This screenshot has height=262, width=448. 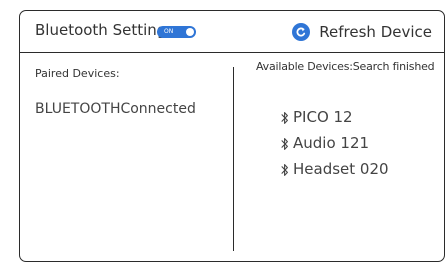 I want to click on refresh-device-button: Refresh Device, so click(x=362, y=32).